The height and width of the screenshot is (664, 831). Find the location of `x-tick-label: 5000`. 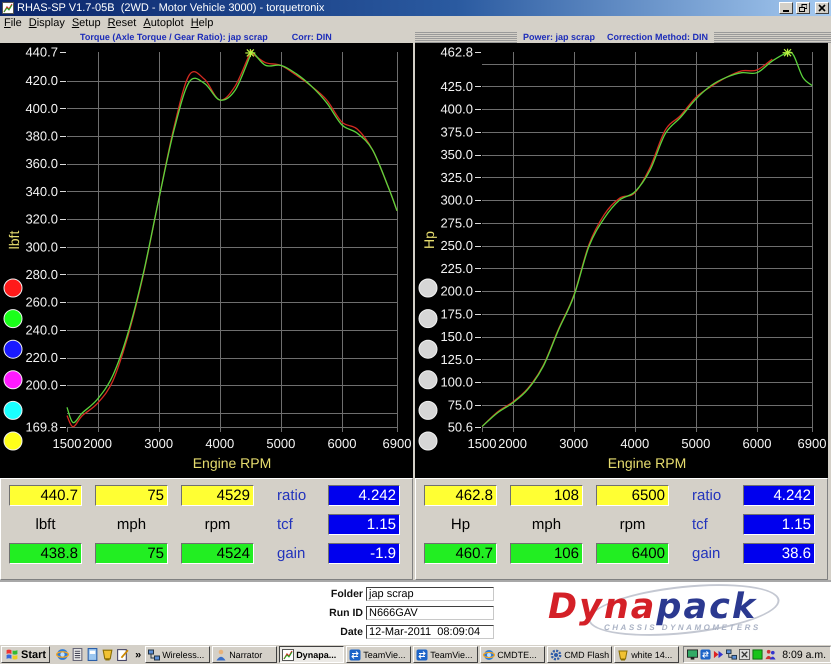

x-tick-label: 5000 is located at coordinates (695, 443).